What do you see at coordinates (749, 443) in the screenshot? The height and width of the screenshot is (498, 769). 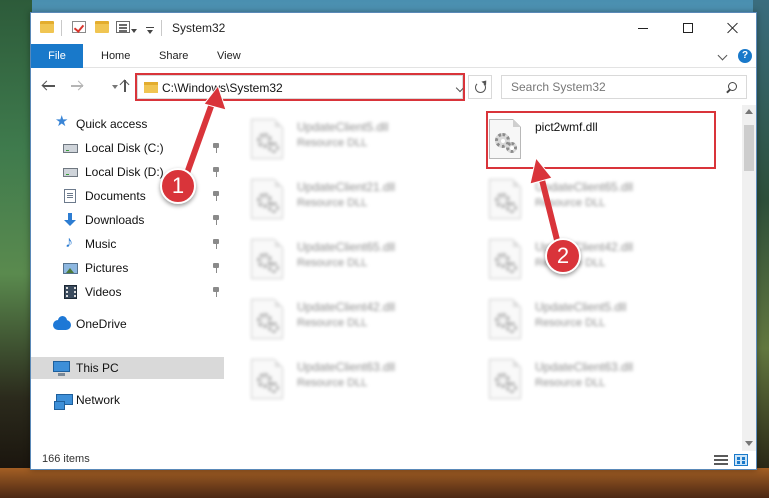 I see `scroll-down-arrow-icon` at bounding box center [749, 443].